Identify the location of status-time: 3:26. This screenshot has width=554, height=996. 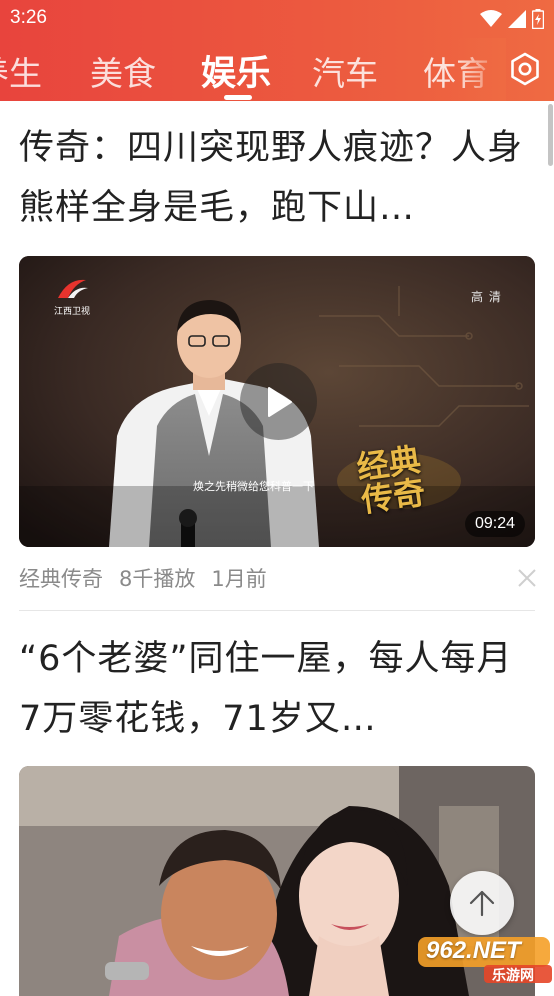
(28, 17).